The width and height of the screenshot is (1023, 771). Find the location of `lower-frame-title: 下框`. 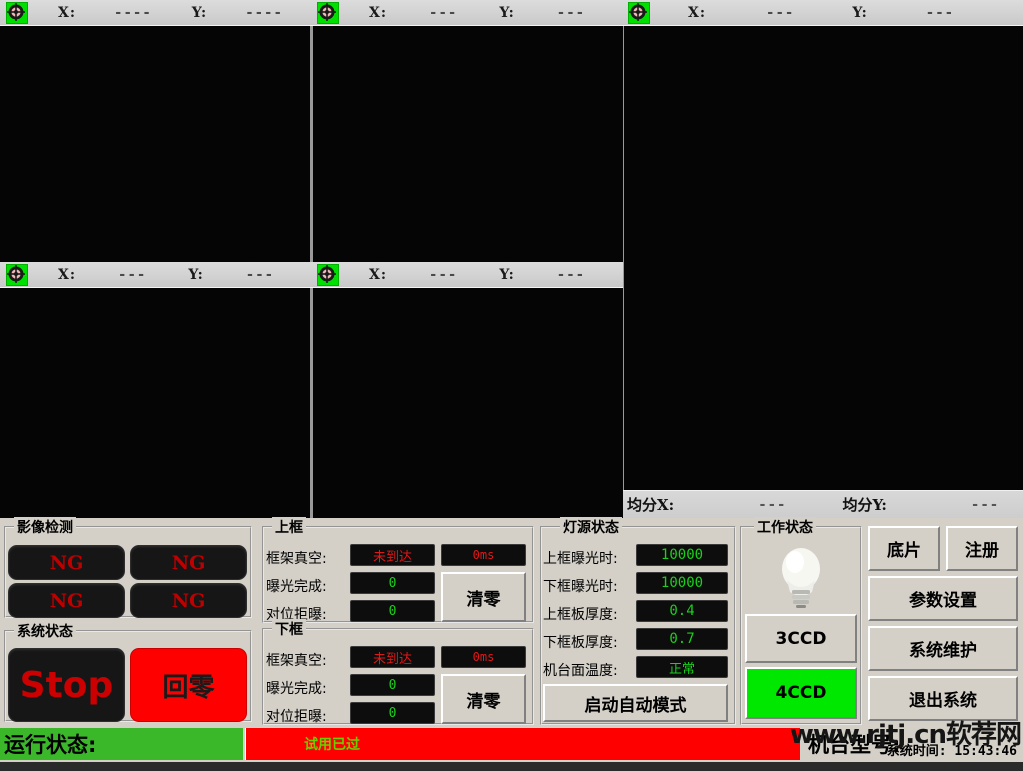

lower-frame-title: 下框 is located at coordinates (289, 629).